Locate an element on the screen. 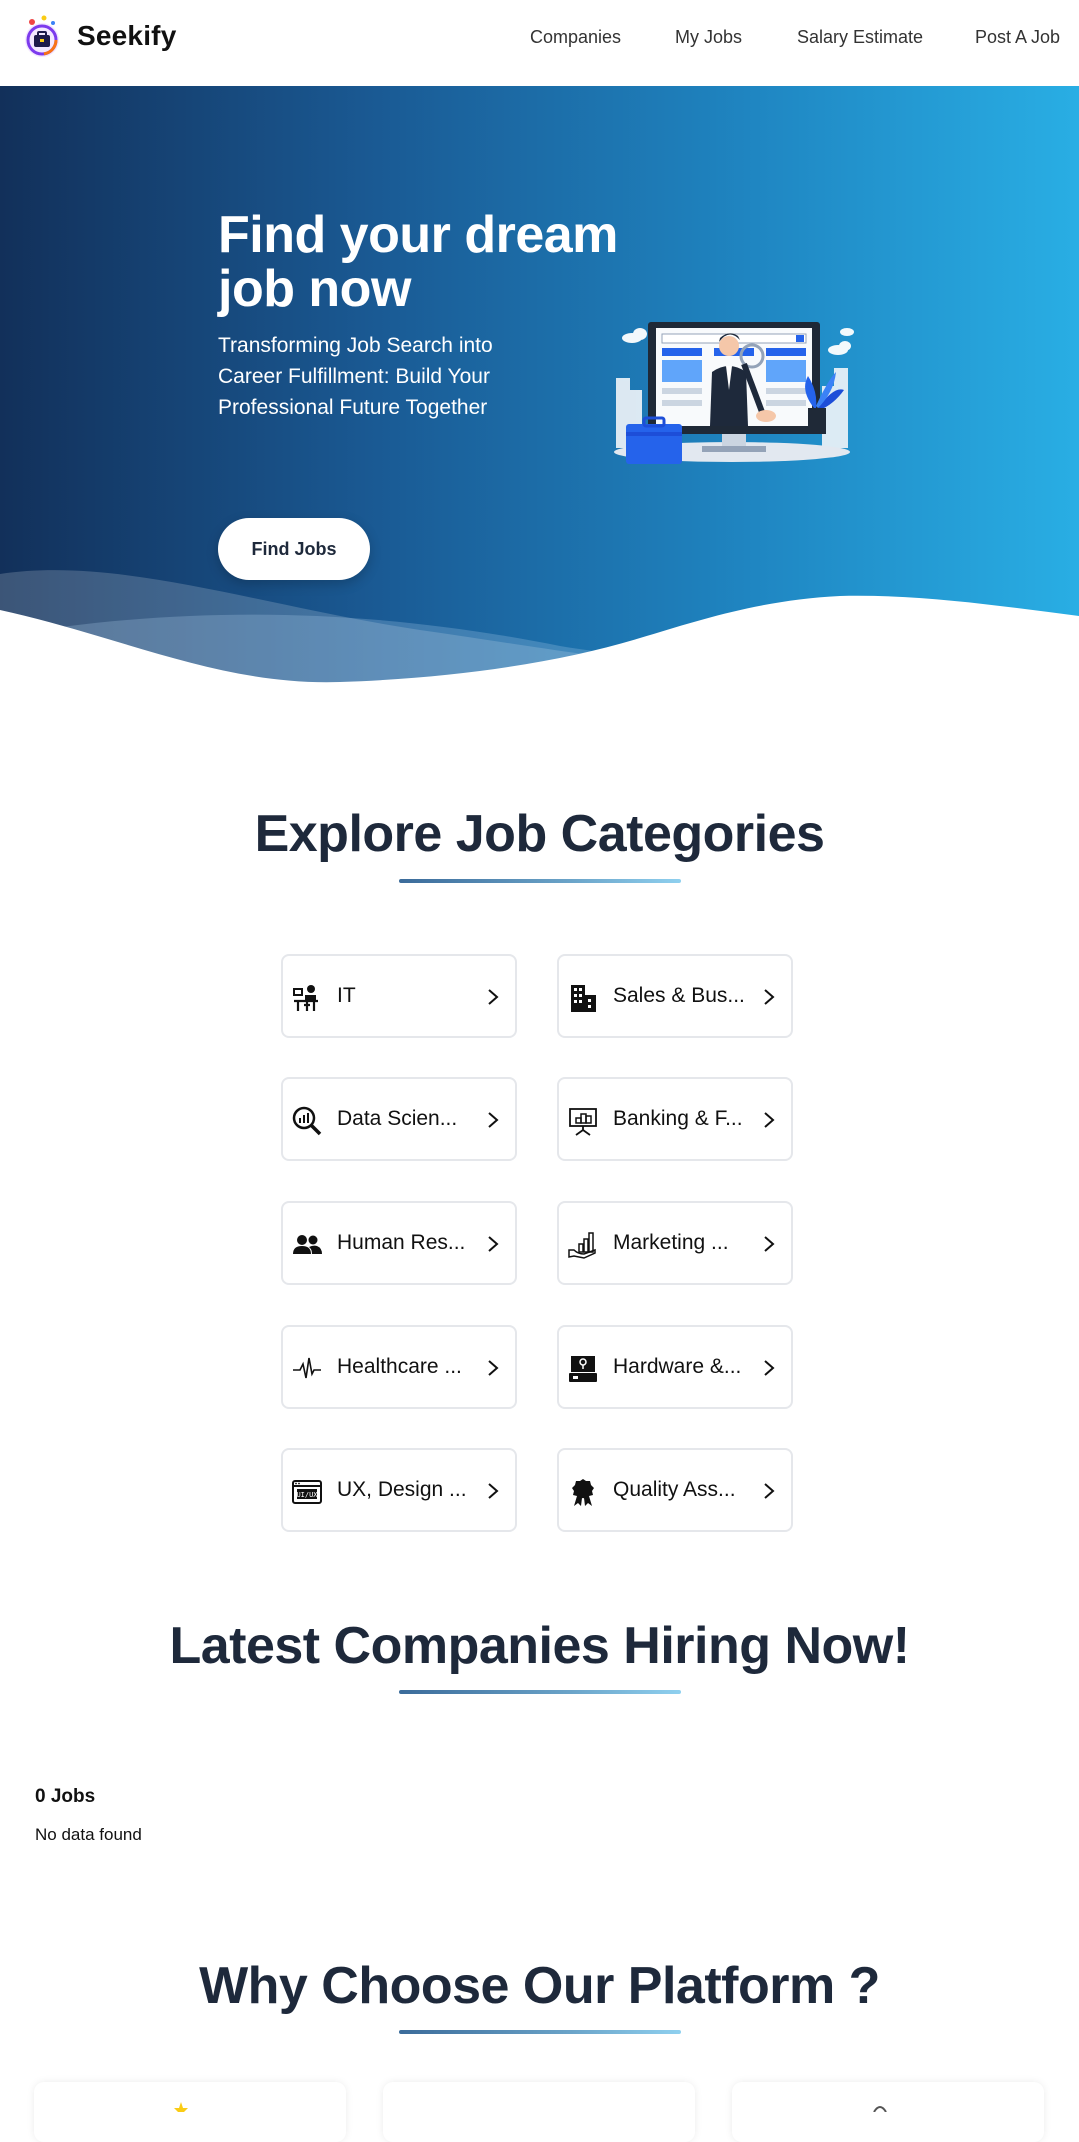  categories-underline is located at coordinates (540, 881).